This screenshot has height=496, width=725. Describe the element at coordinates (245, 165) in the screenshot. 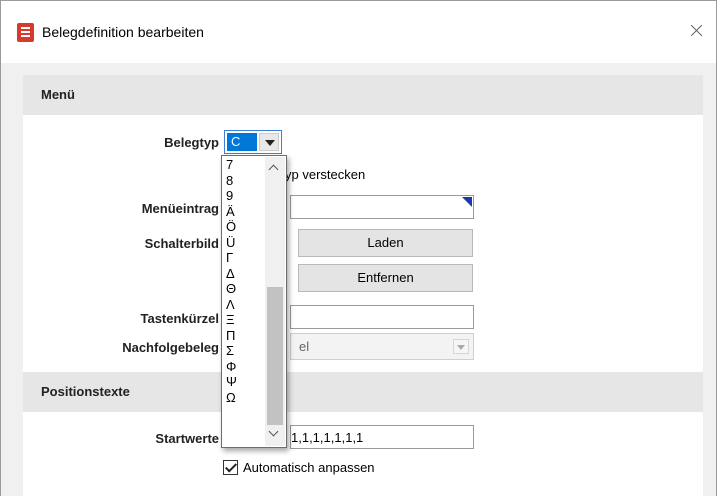

I see `dropdown-option: 7` at that location.